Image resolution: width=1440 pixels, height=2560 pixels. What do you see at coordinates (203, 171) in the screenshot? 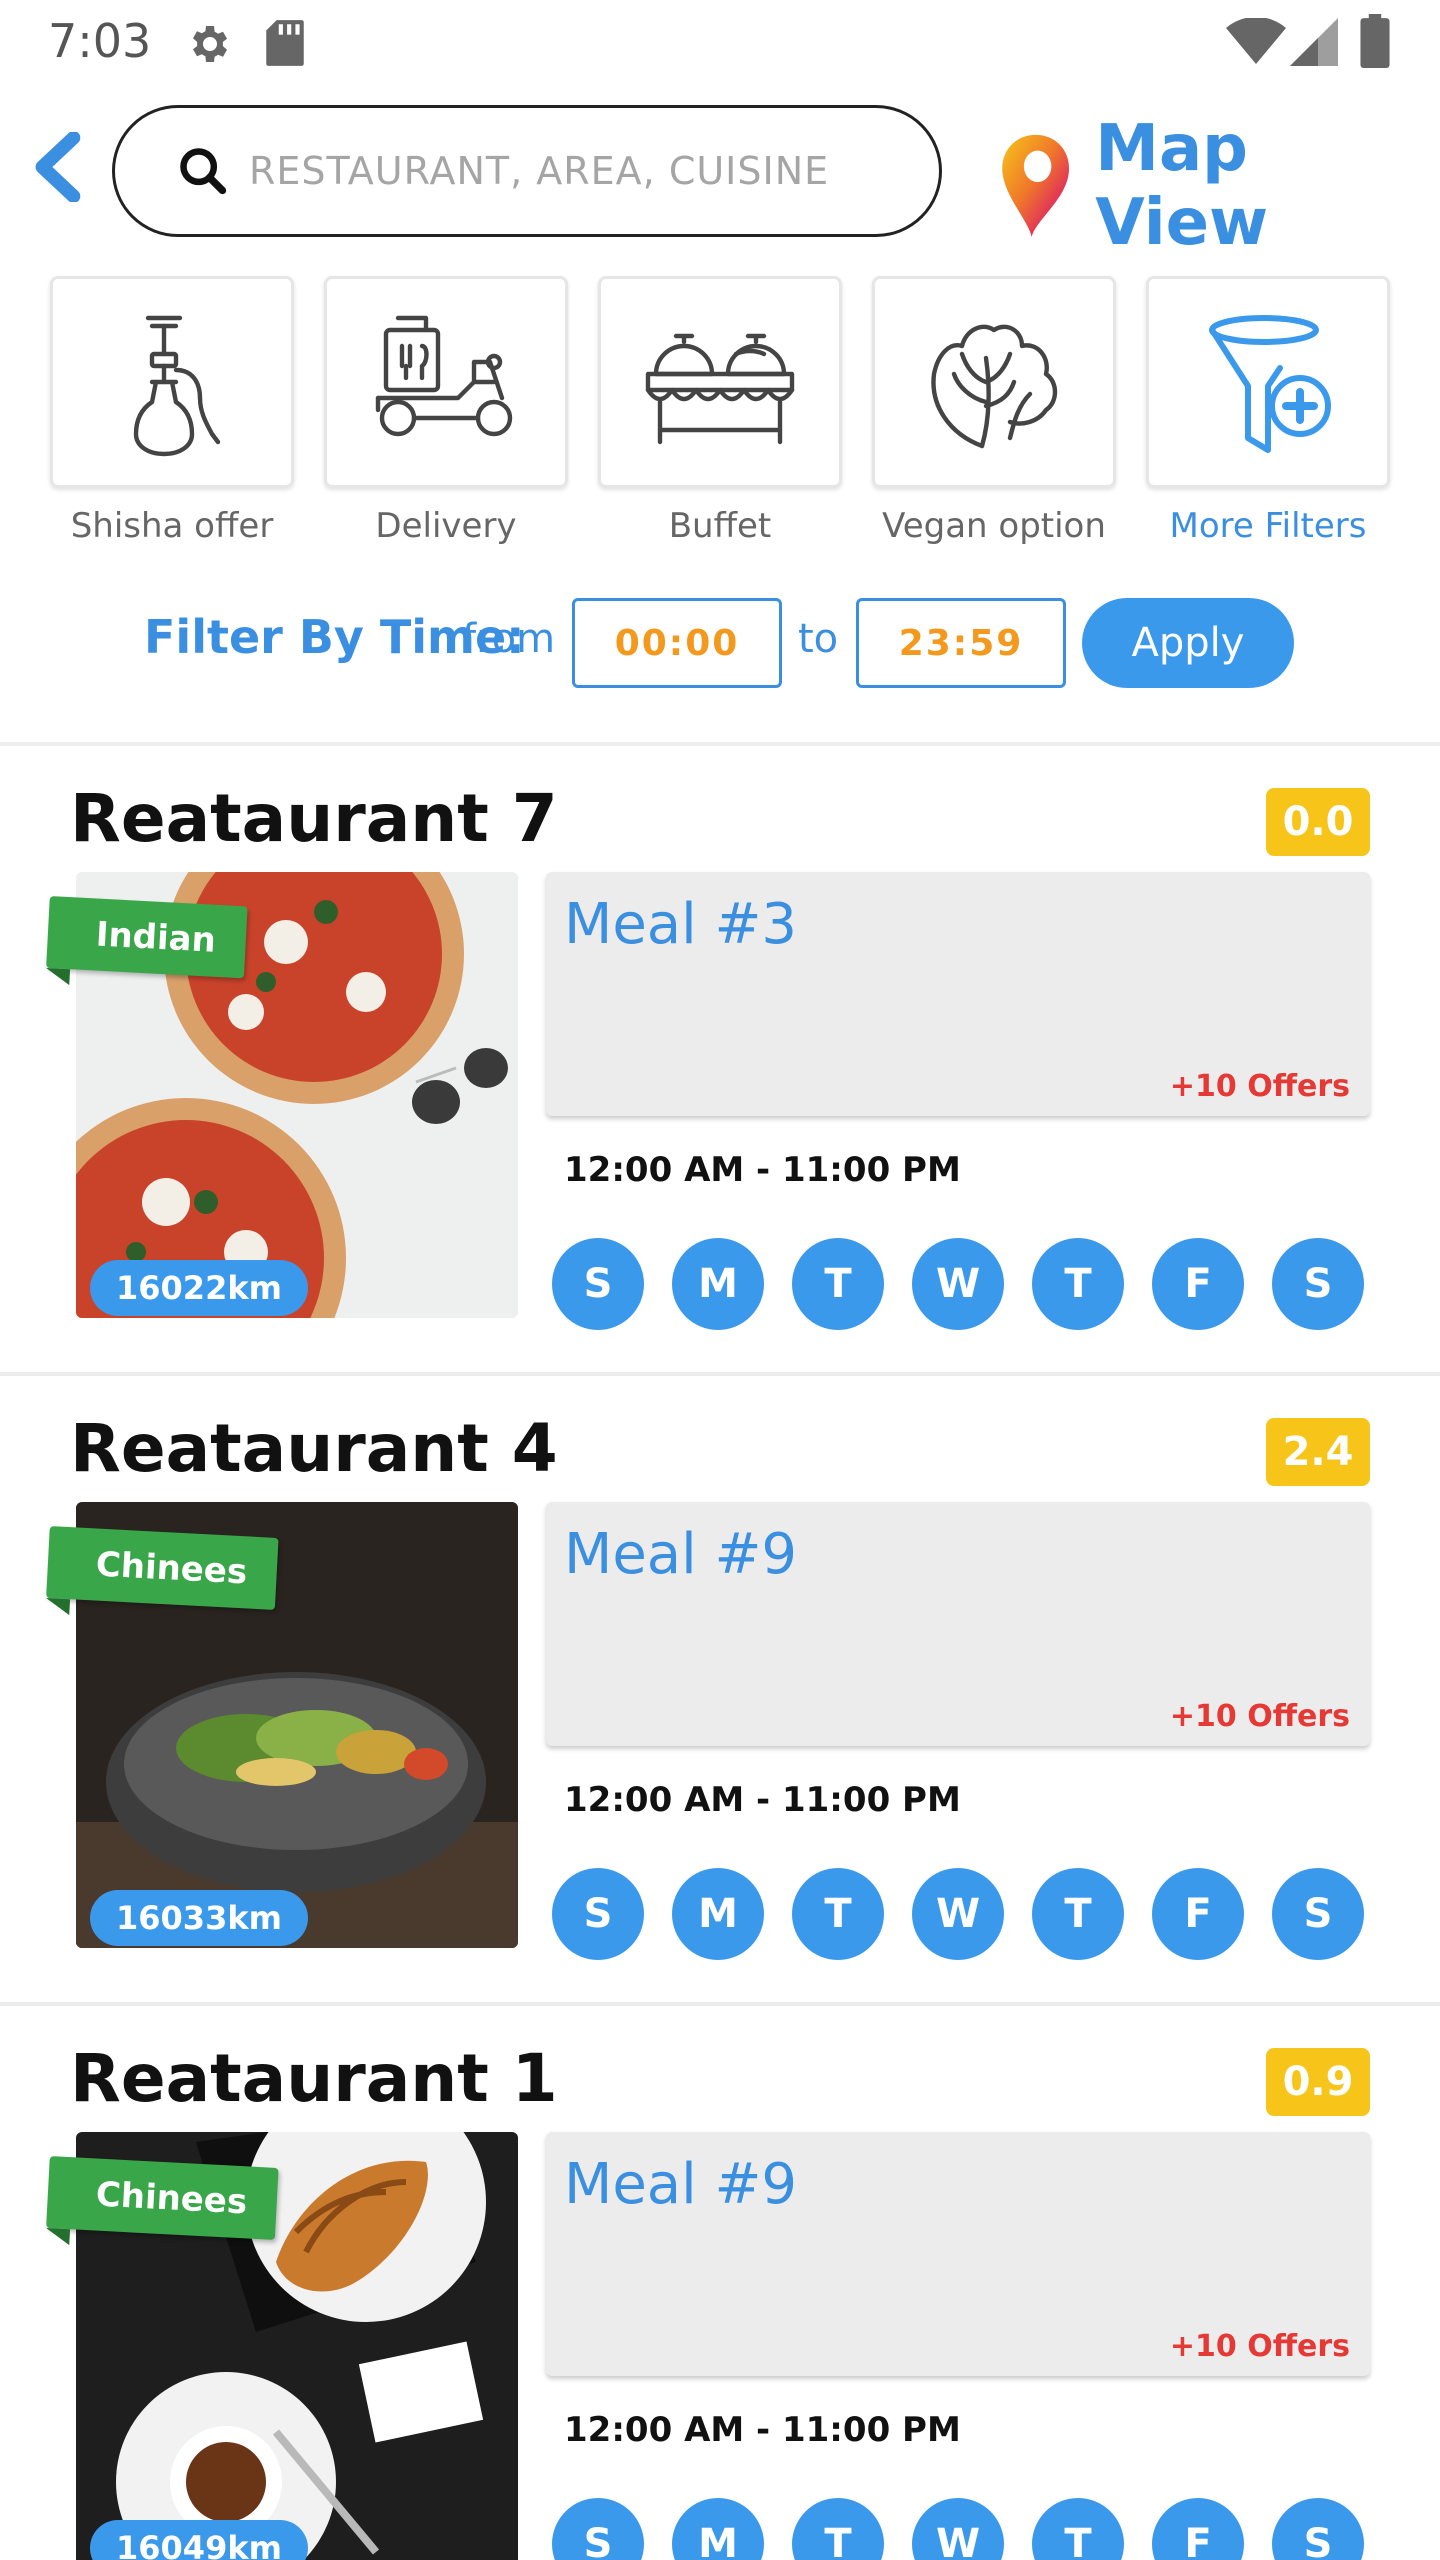
I see `search-icon` at bounding box center [203, 171].